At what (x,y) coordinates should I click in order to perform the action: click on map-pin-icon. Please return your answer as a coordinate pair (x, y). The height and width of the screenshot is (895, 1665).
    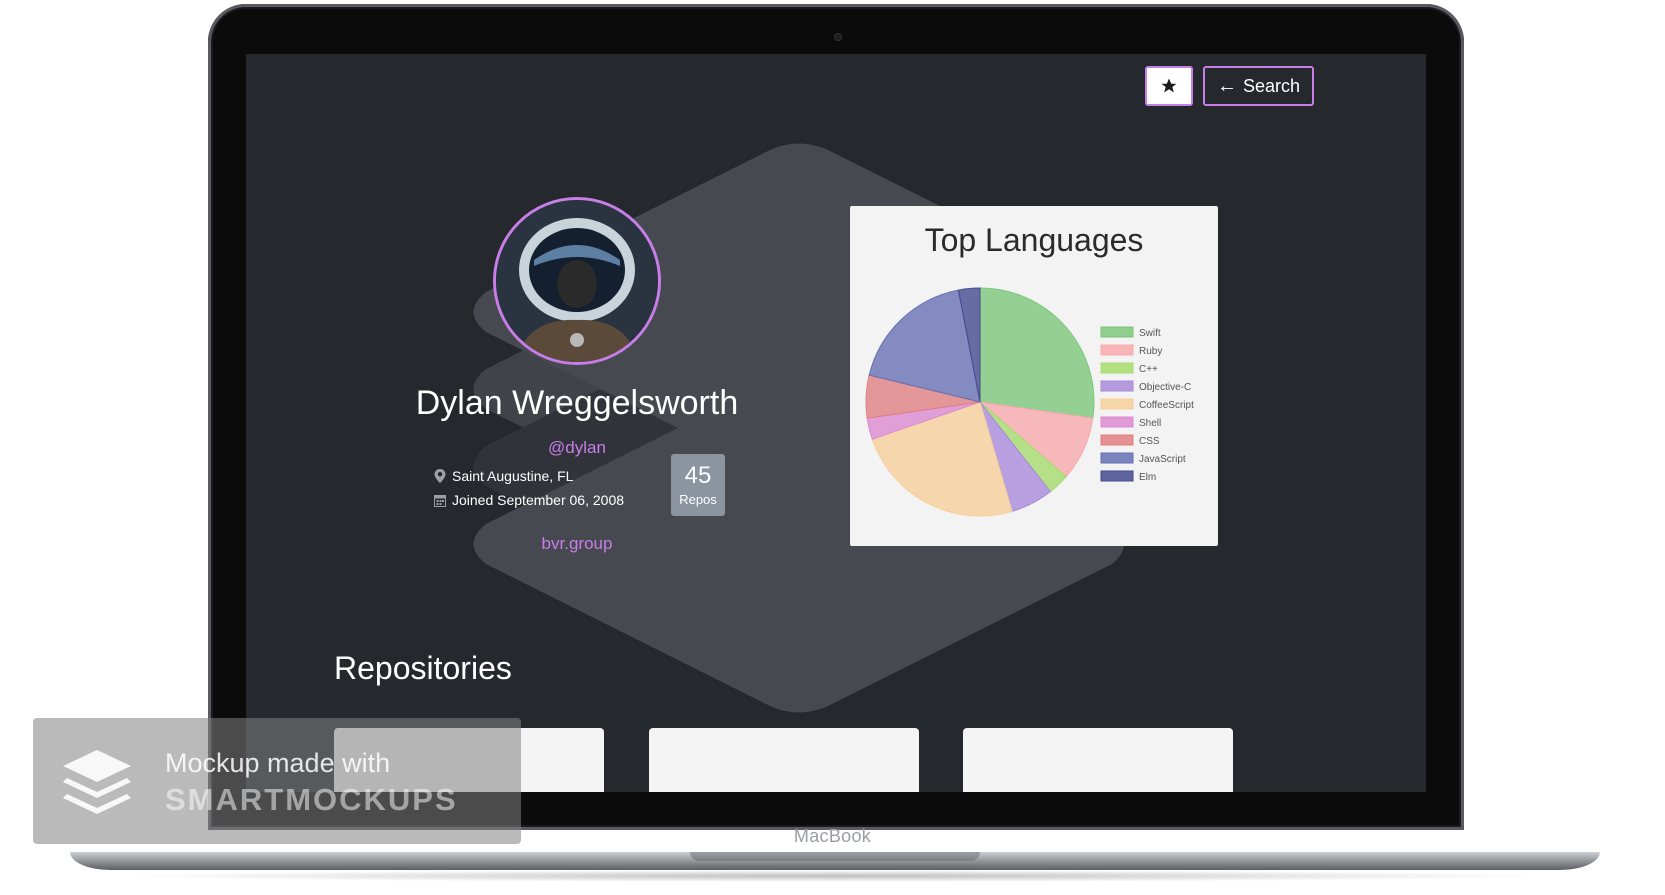
    Looking at the image, I should click on (440, 476).